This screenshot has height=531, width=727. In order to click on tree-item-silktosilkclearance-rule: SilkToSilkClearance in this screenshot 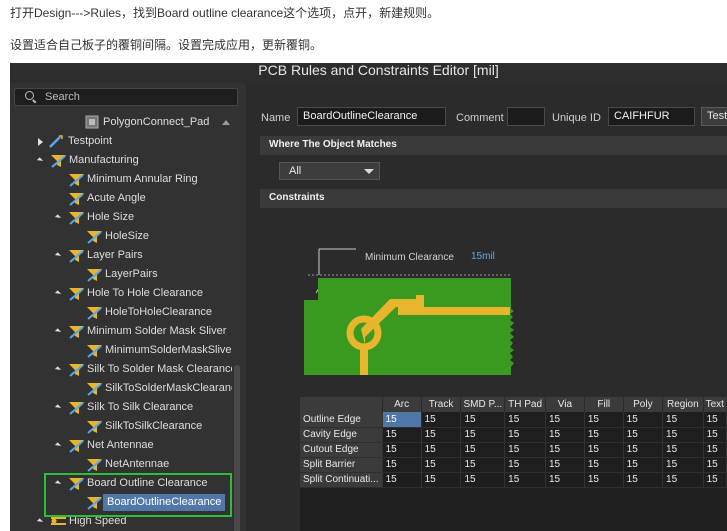, I will do `click(121, 426)`.